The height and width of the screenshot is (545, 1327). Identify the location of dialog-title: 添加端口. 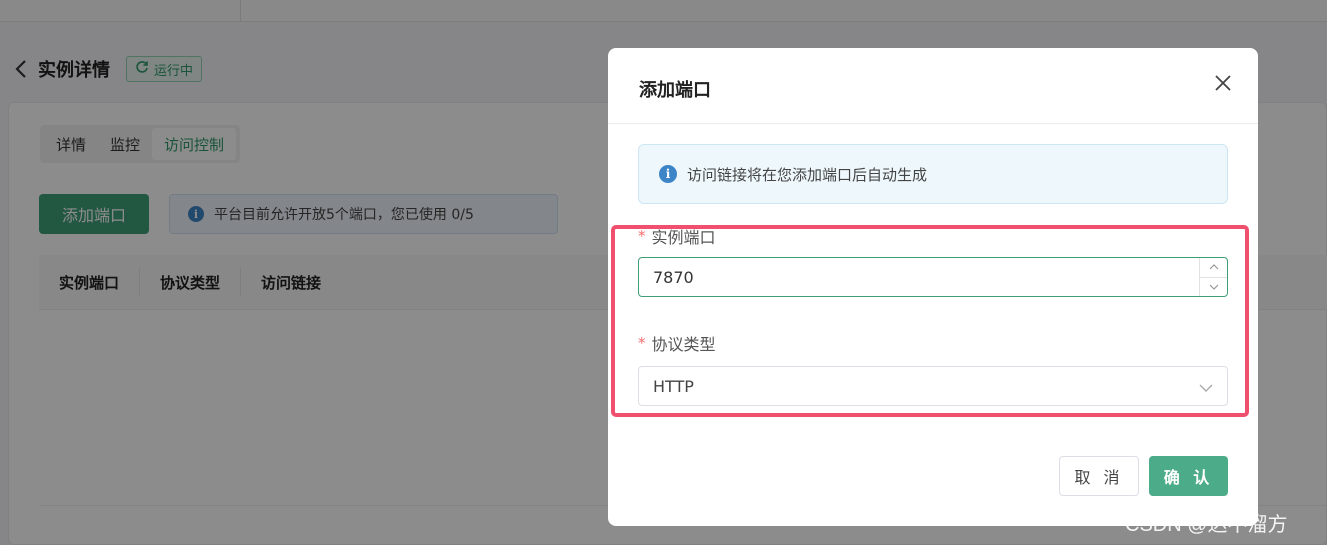
(675, 90).